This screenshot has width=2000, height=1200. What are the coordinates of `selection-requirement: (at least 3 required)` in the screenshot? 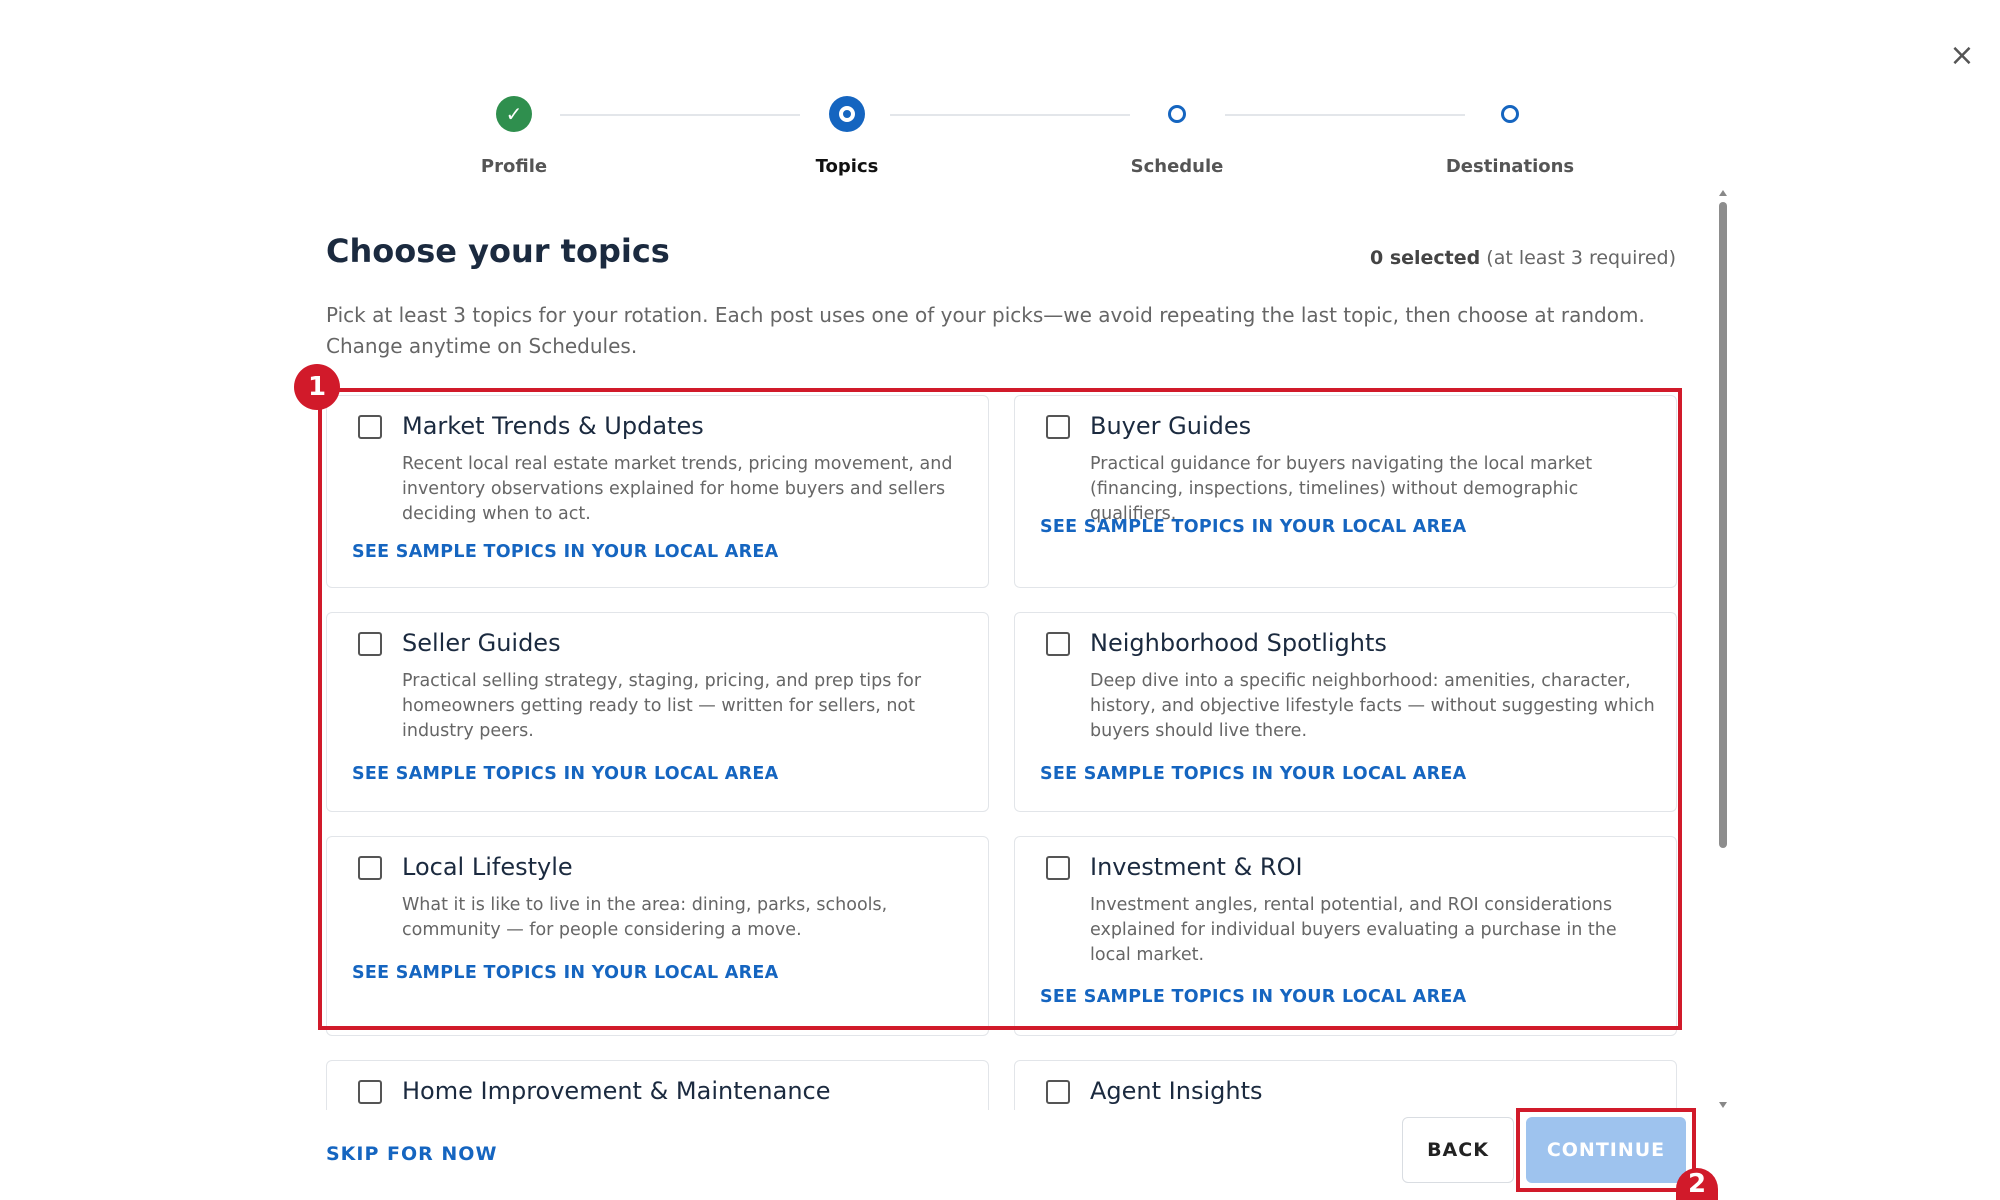 It's located at (1581, 258).